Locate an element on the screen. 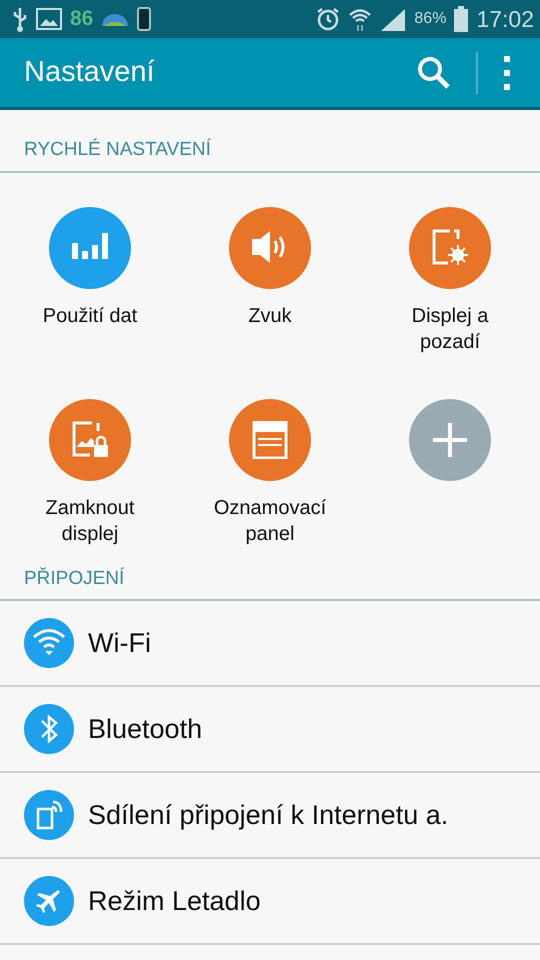 This screenshot has width=540, height=960. battery-icon is located at coordinates (461, 19).